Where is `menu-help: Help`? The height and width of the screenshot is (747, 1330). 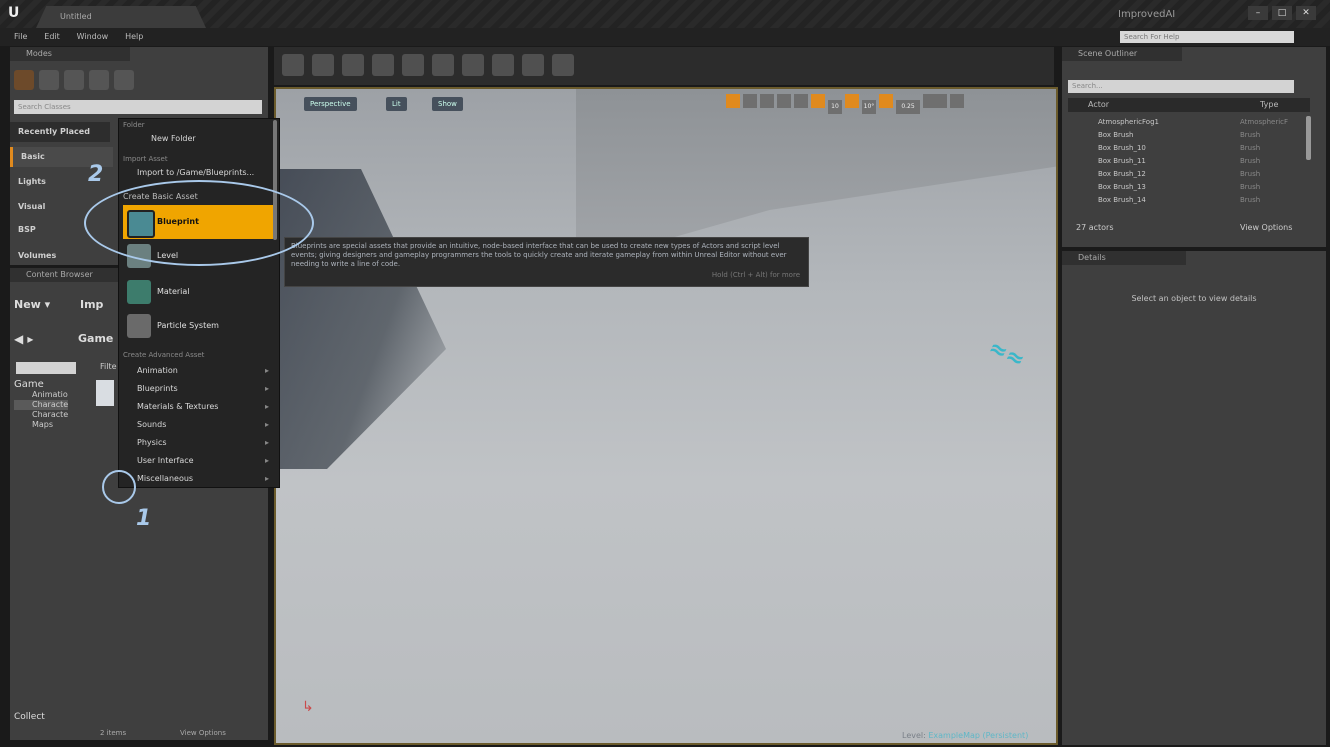 menu-help: Help is located at coordinates (134, 37).